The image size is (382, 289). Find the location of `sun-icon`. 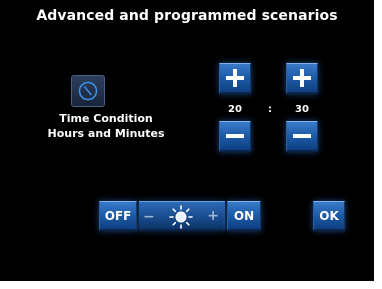

sun-icon is located at coordinates (181, 217).